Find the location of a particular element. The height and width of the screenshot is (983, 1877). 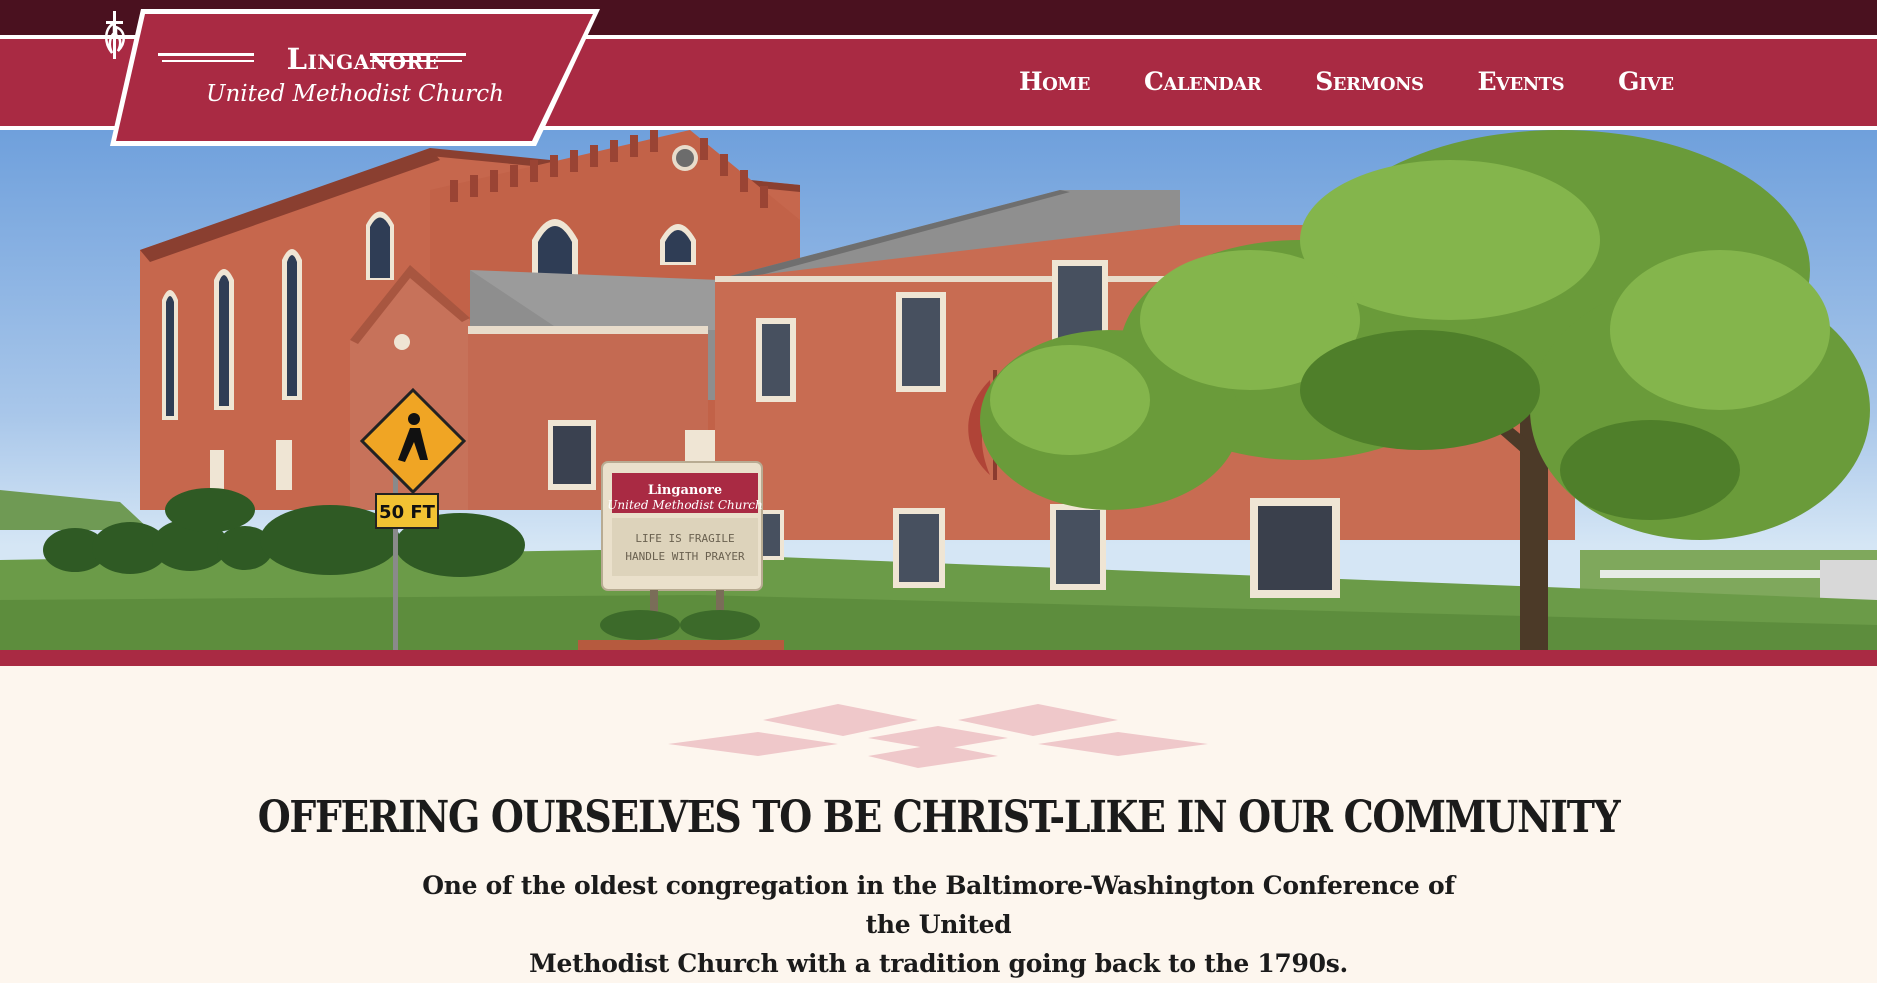

hero-bottom-bar is located at coordinates (938, 658).